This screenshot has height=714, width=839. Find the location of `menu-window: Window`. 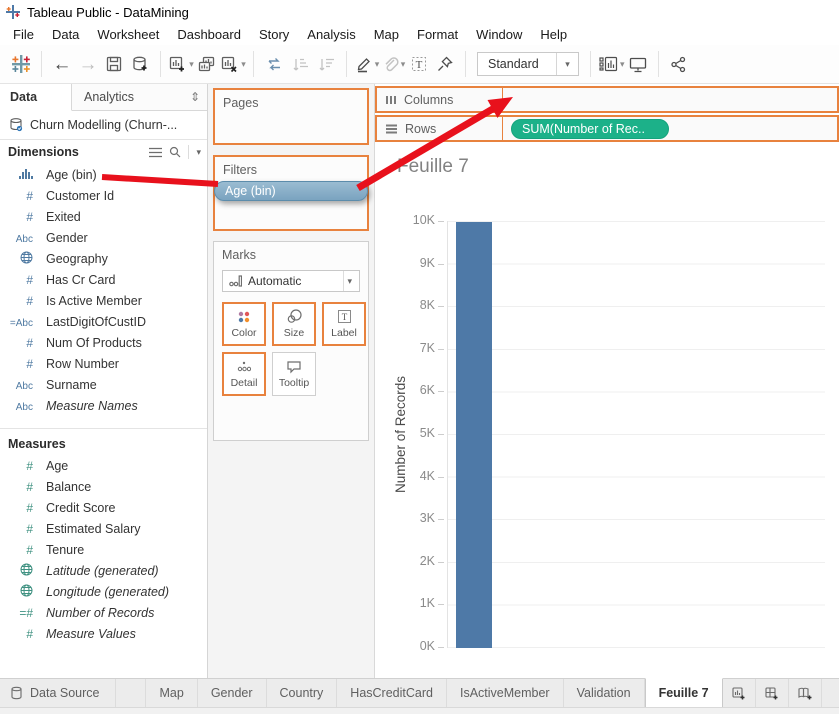

menu-window: Window is located at coordinates (499, 34).